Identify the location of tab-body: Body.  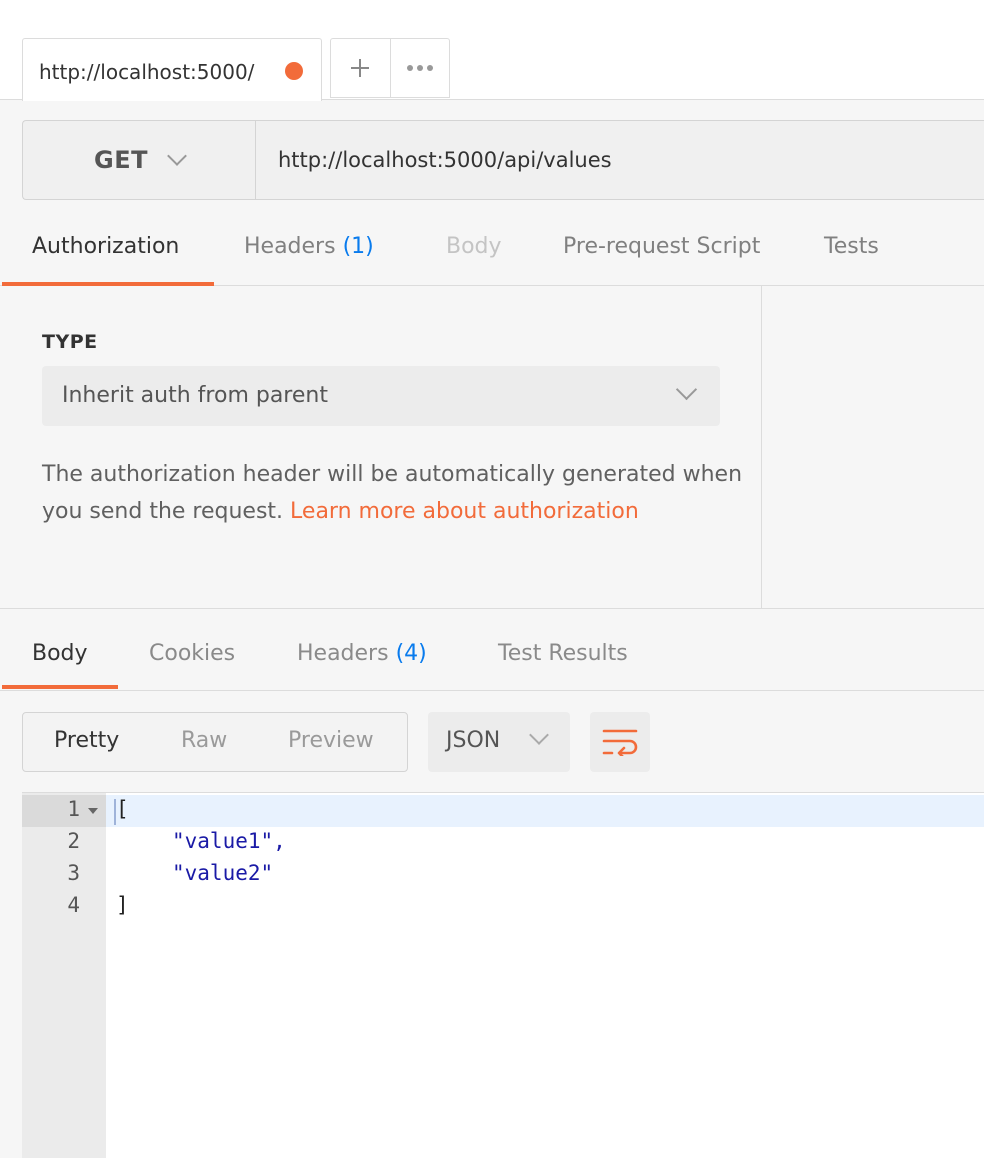
(474, 246).